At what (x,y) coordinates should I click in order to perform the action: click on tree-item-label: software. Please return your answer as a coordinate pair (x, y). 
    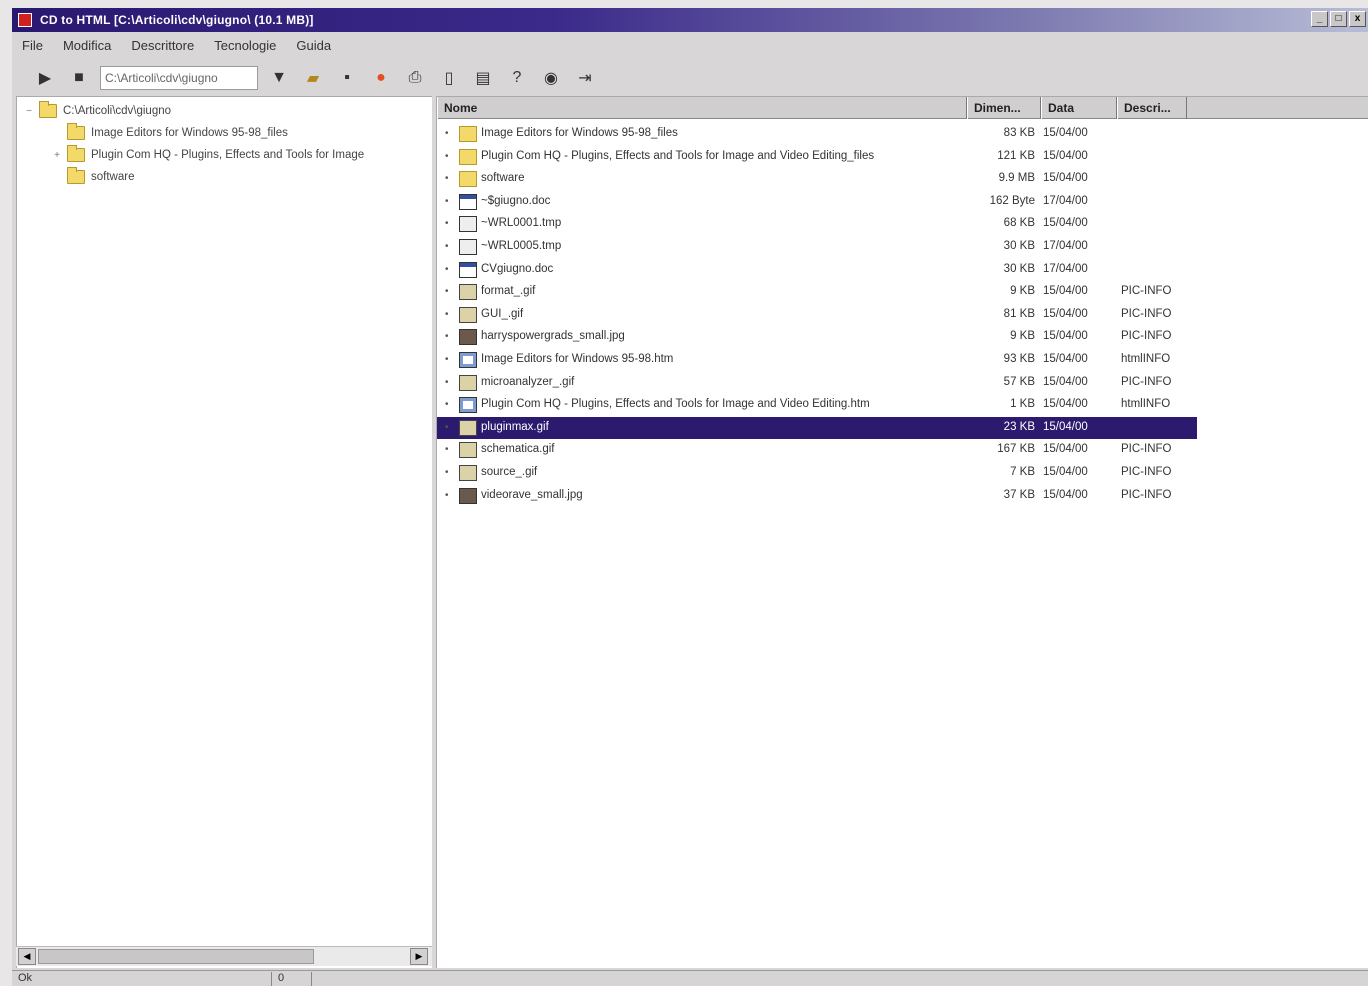
    Looking at the image, I should click on (113, 177).